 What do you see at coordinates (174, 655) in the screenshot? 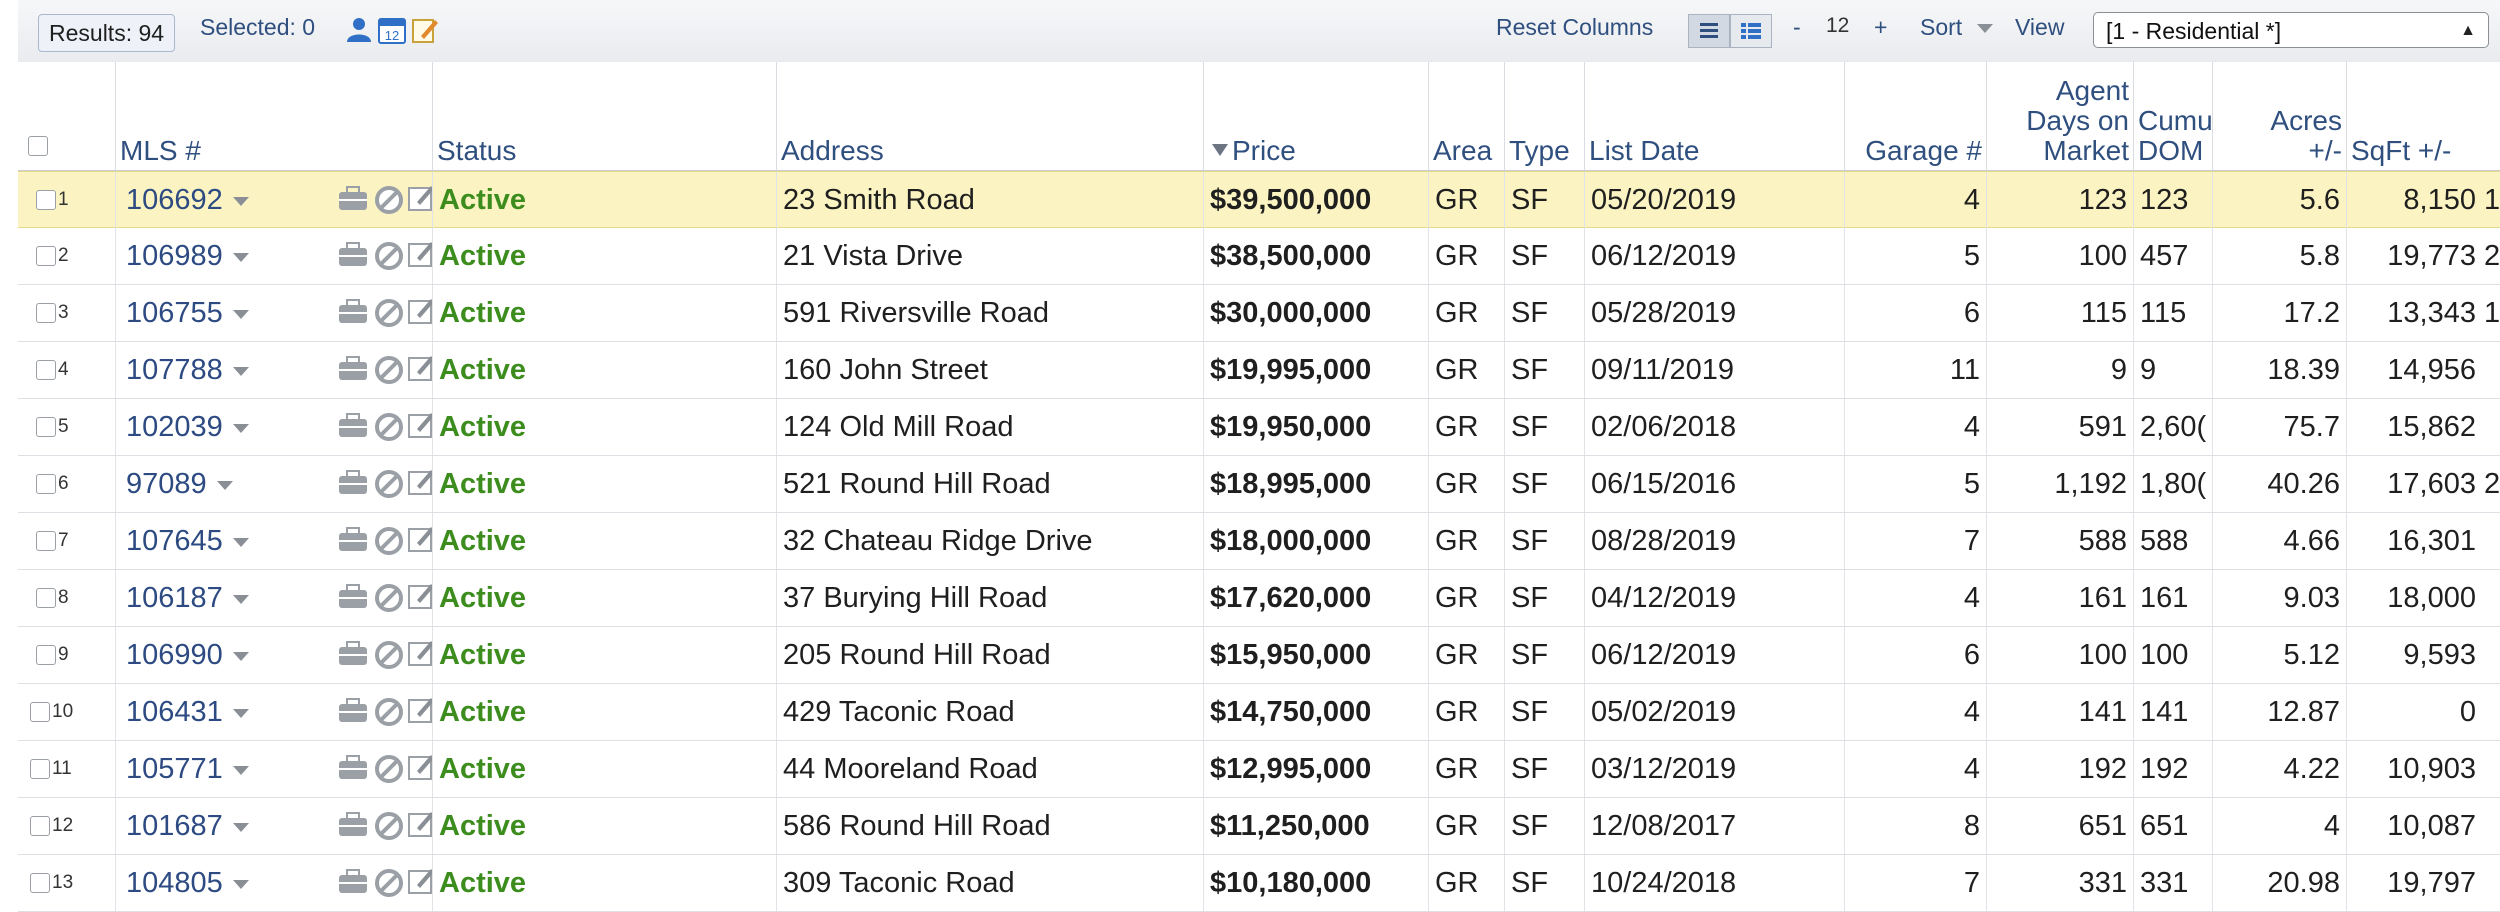
I see `mls-number: 106990` at bounding box center [174, 655].